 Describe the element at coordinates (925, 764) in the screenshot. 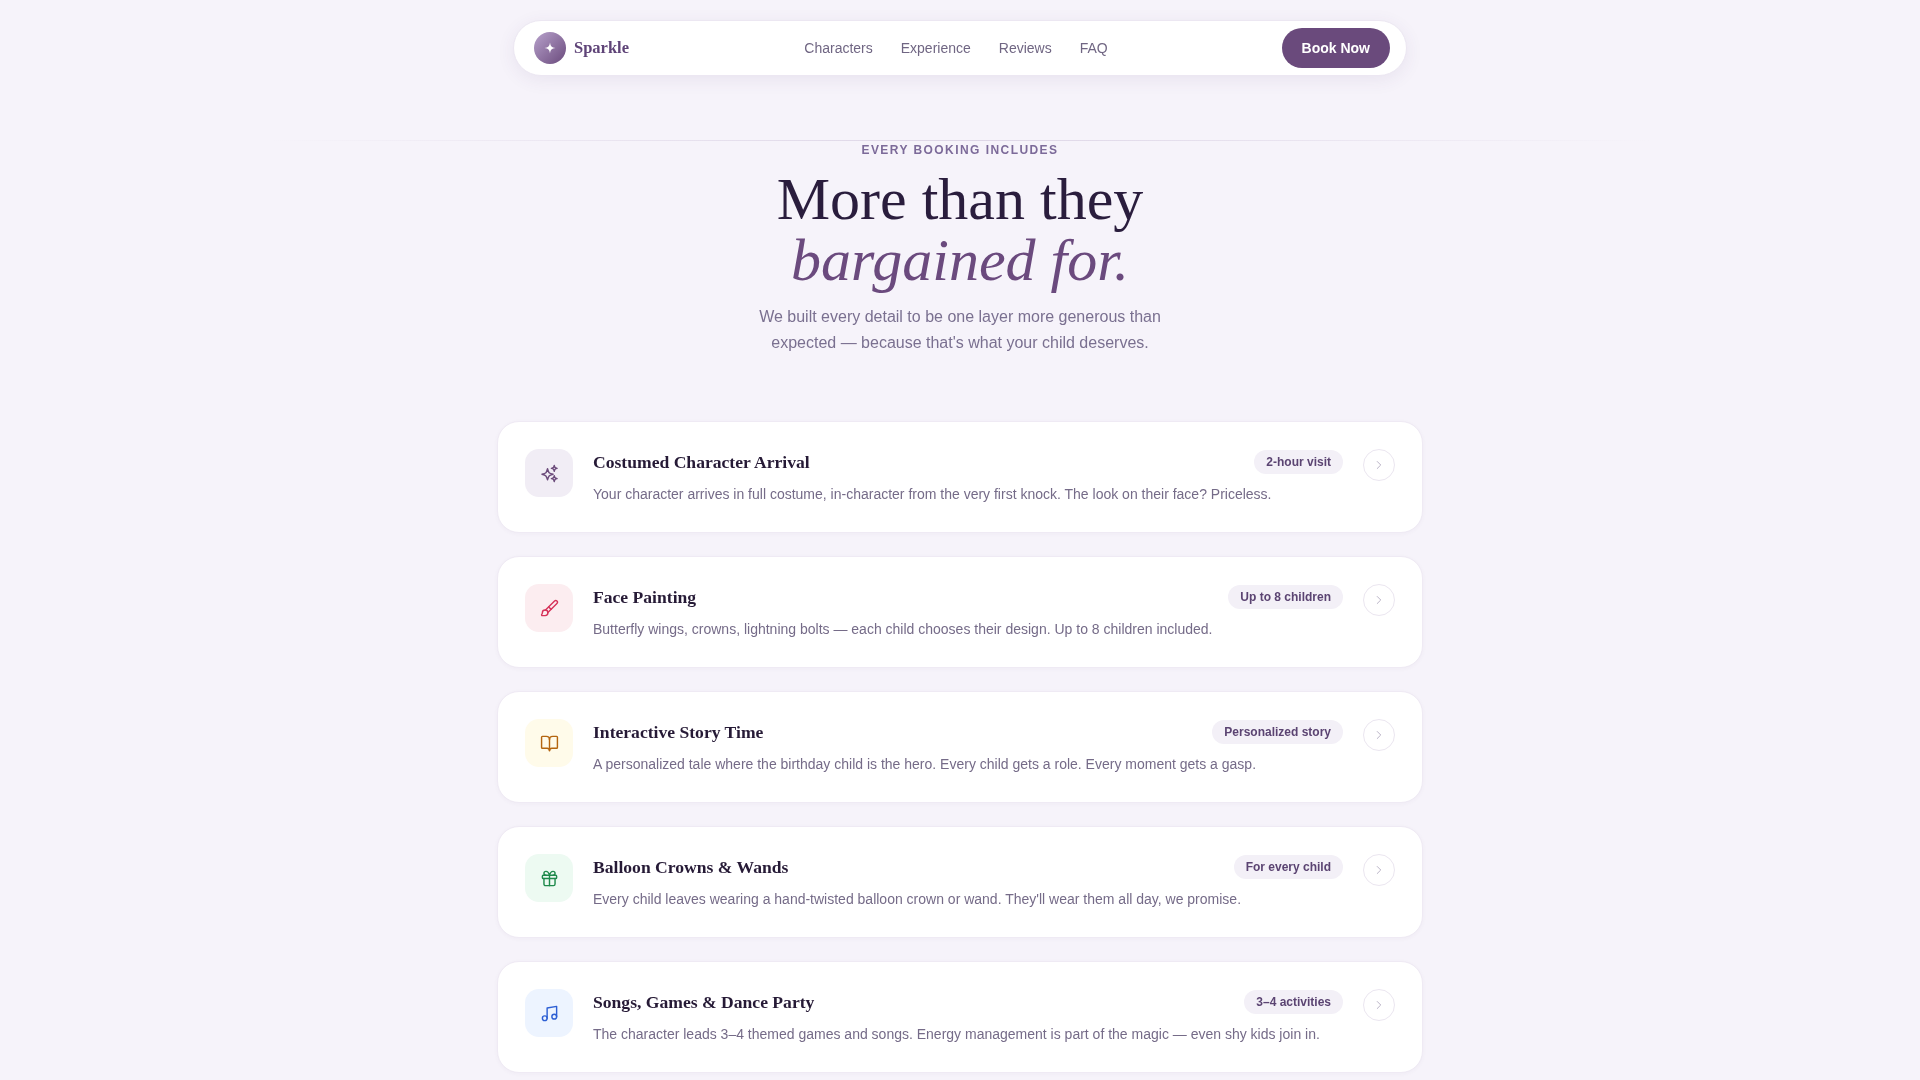

I see `feature-description: A personalized tale where the birthday child is the hero. Every child gets a role. Every moment gets a gasp.` at that location.